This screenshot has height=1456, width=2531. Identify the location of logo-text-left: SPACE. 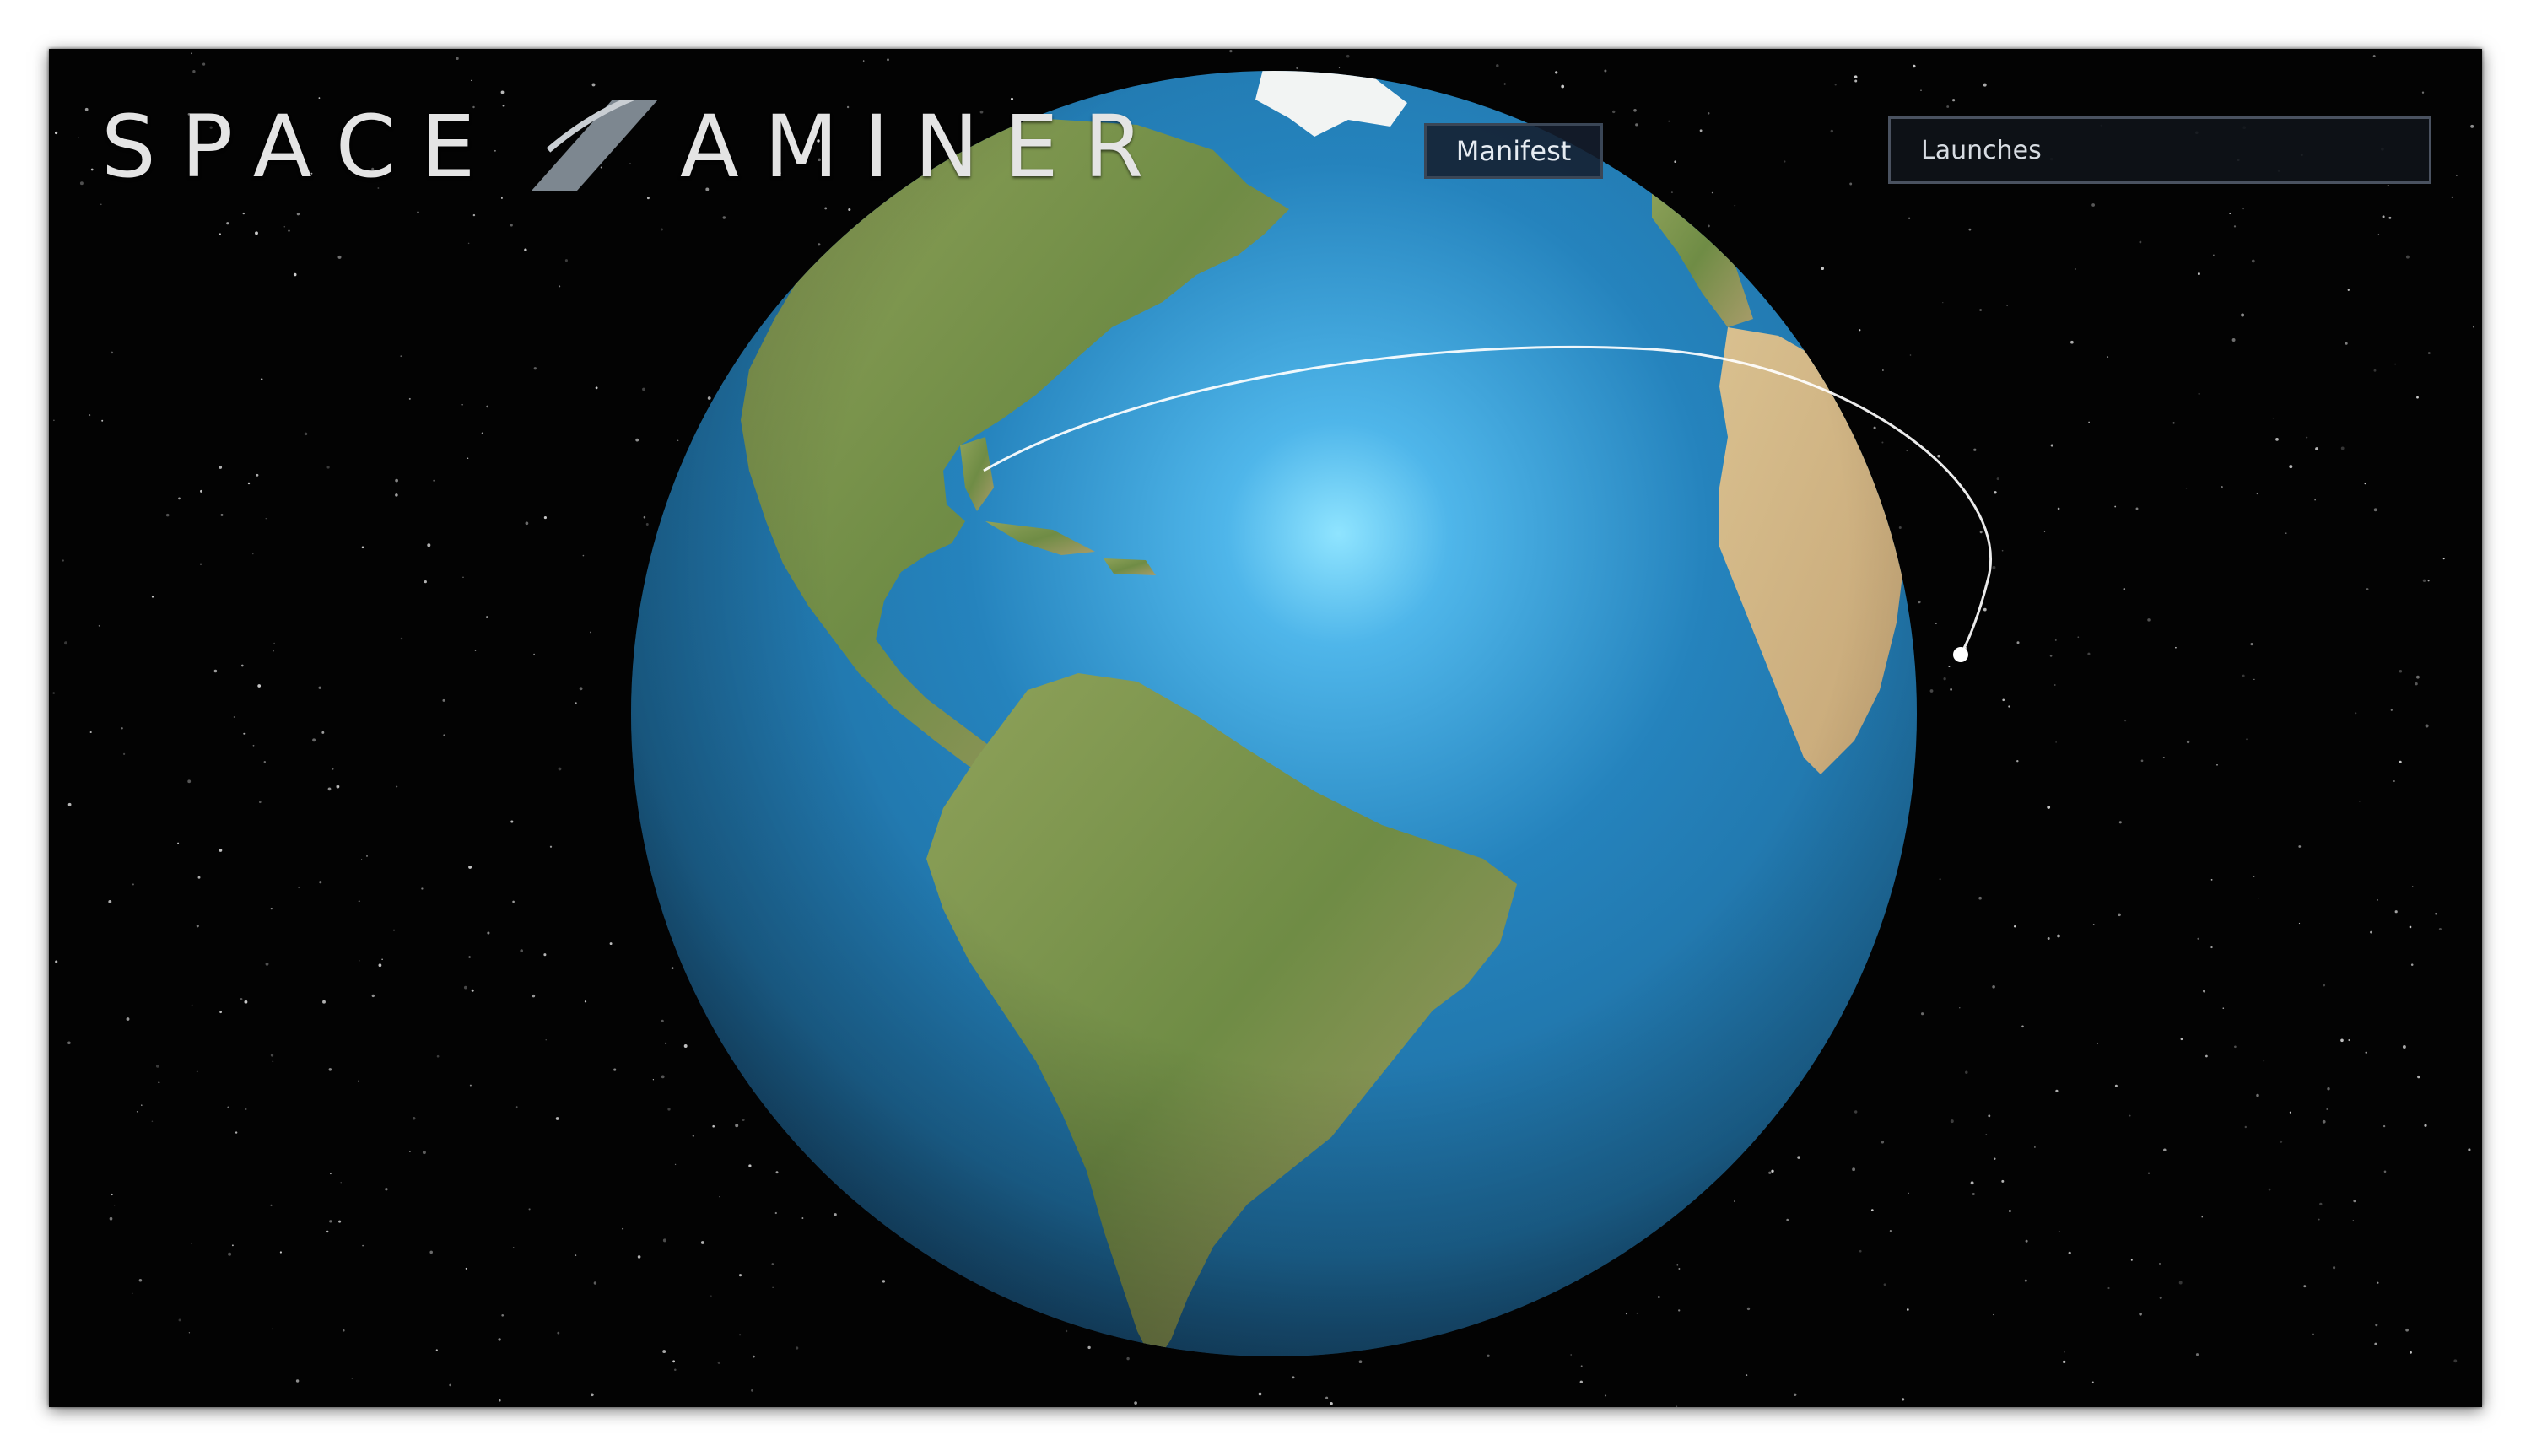
(301, 147).